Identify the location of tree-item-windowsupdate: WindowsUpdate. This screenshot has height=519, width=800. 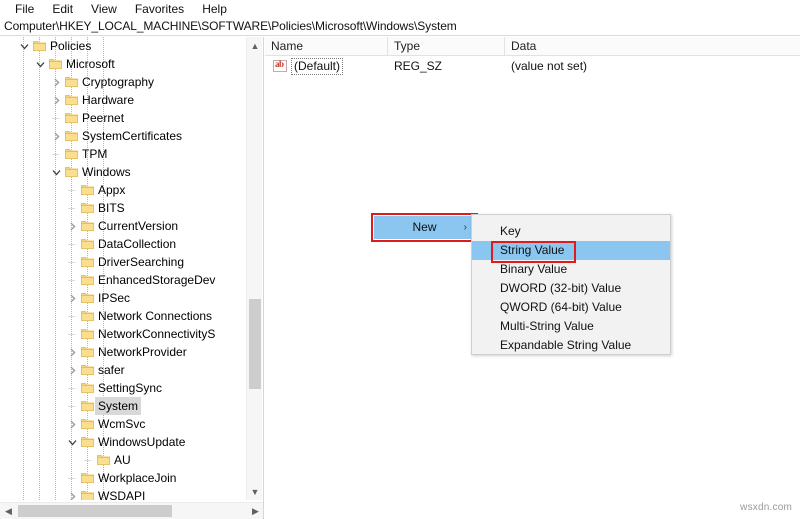
(123, 442).